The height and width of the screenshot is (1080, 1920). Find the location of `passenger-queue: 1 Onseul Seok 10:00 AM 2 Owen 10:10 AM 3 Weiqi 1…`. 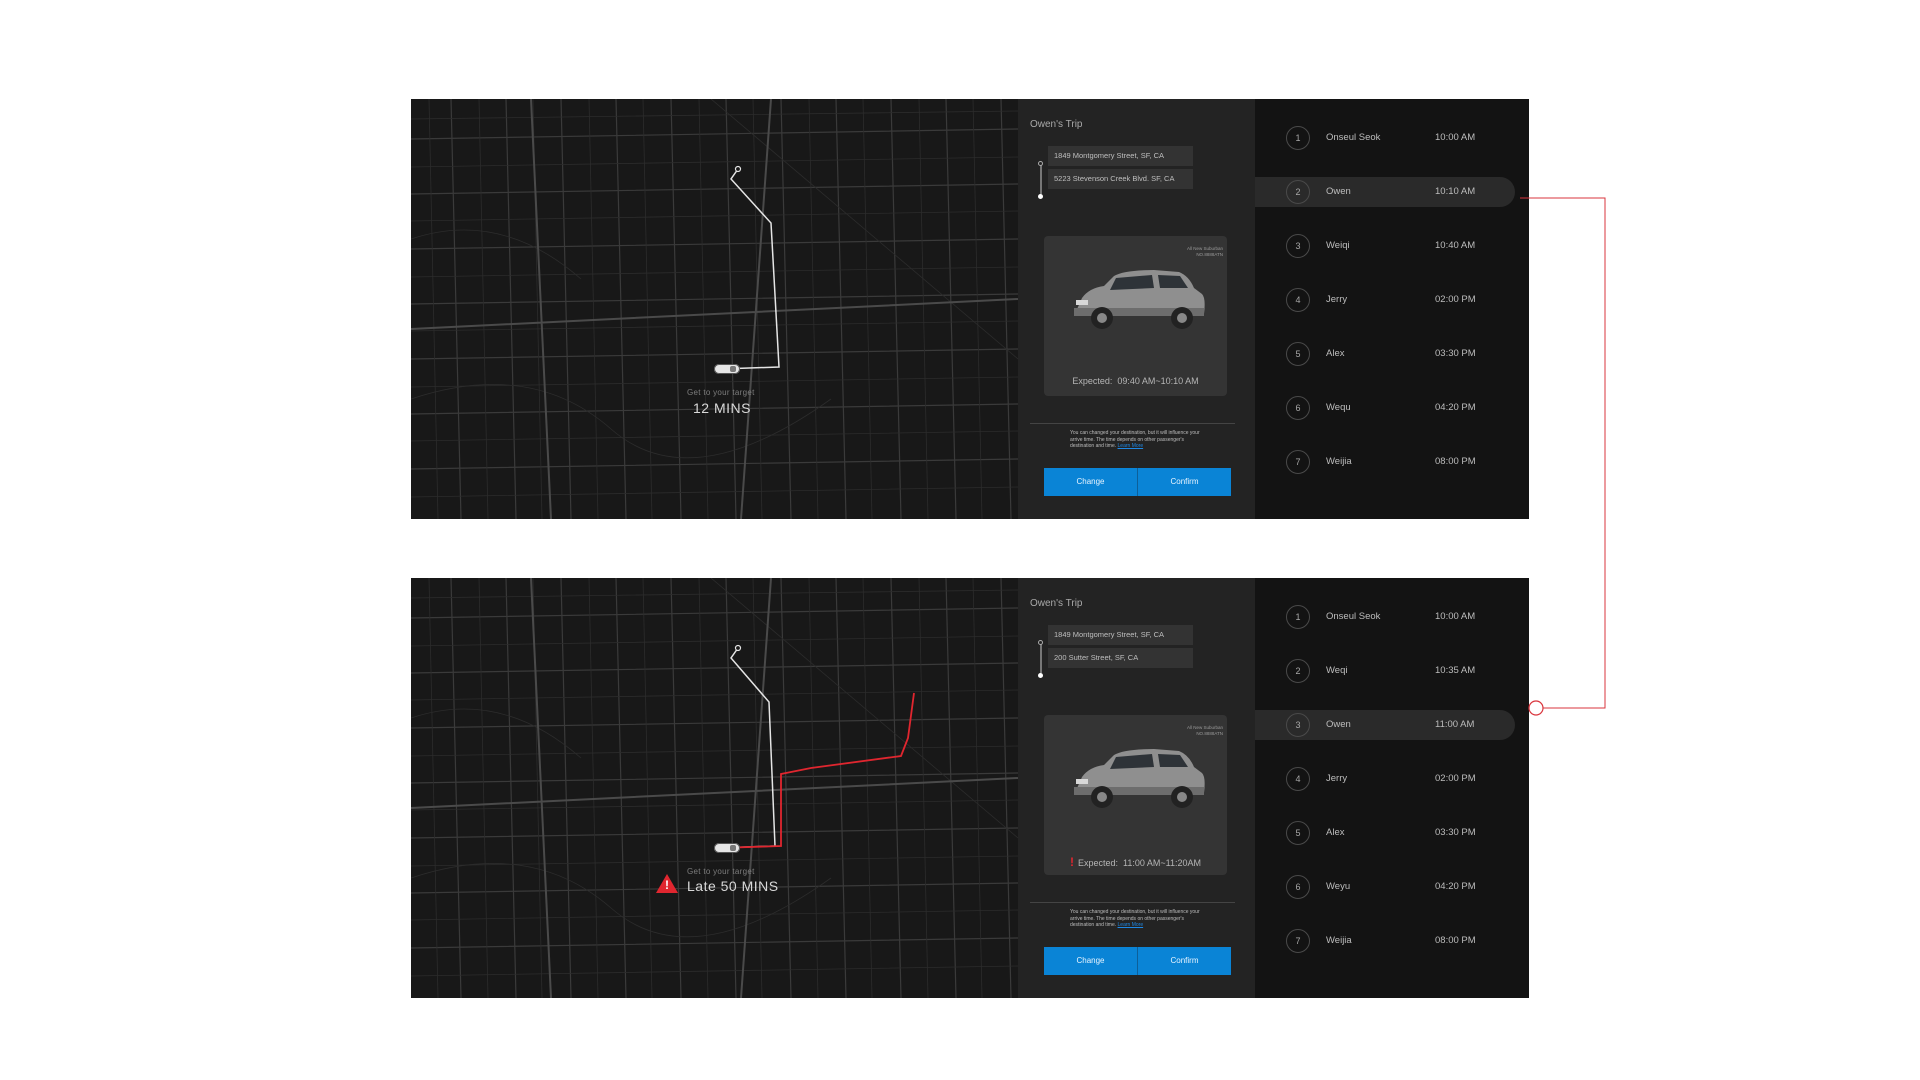

passenger-queue: 1 Onseul Seok 10:00 AM 2 Owen 10:10 AM 3 Weiqi 1… is located at coordinates (1392, 309).